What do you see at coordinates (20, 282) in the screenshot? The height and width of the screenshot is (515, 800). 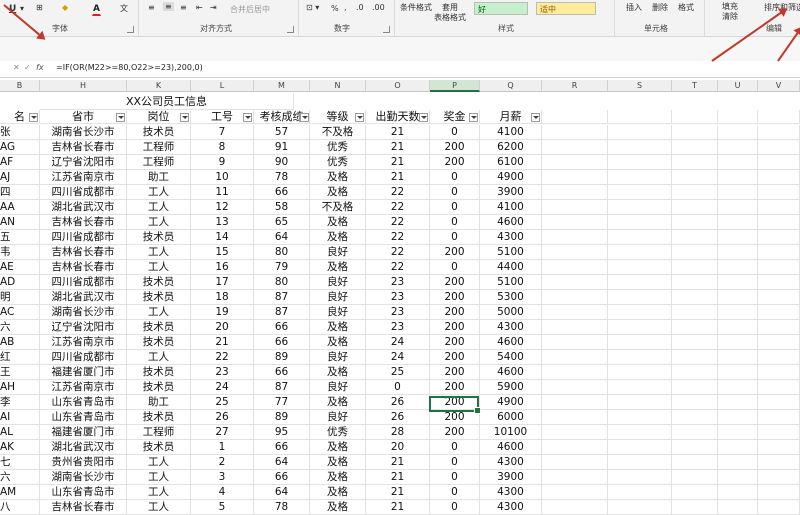 I see `cell-name: AD` at bounding box center [20, 282].